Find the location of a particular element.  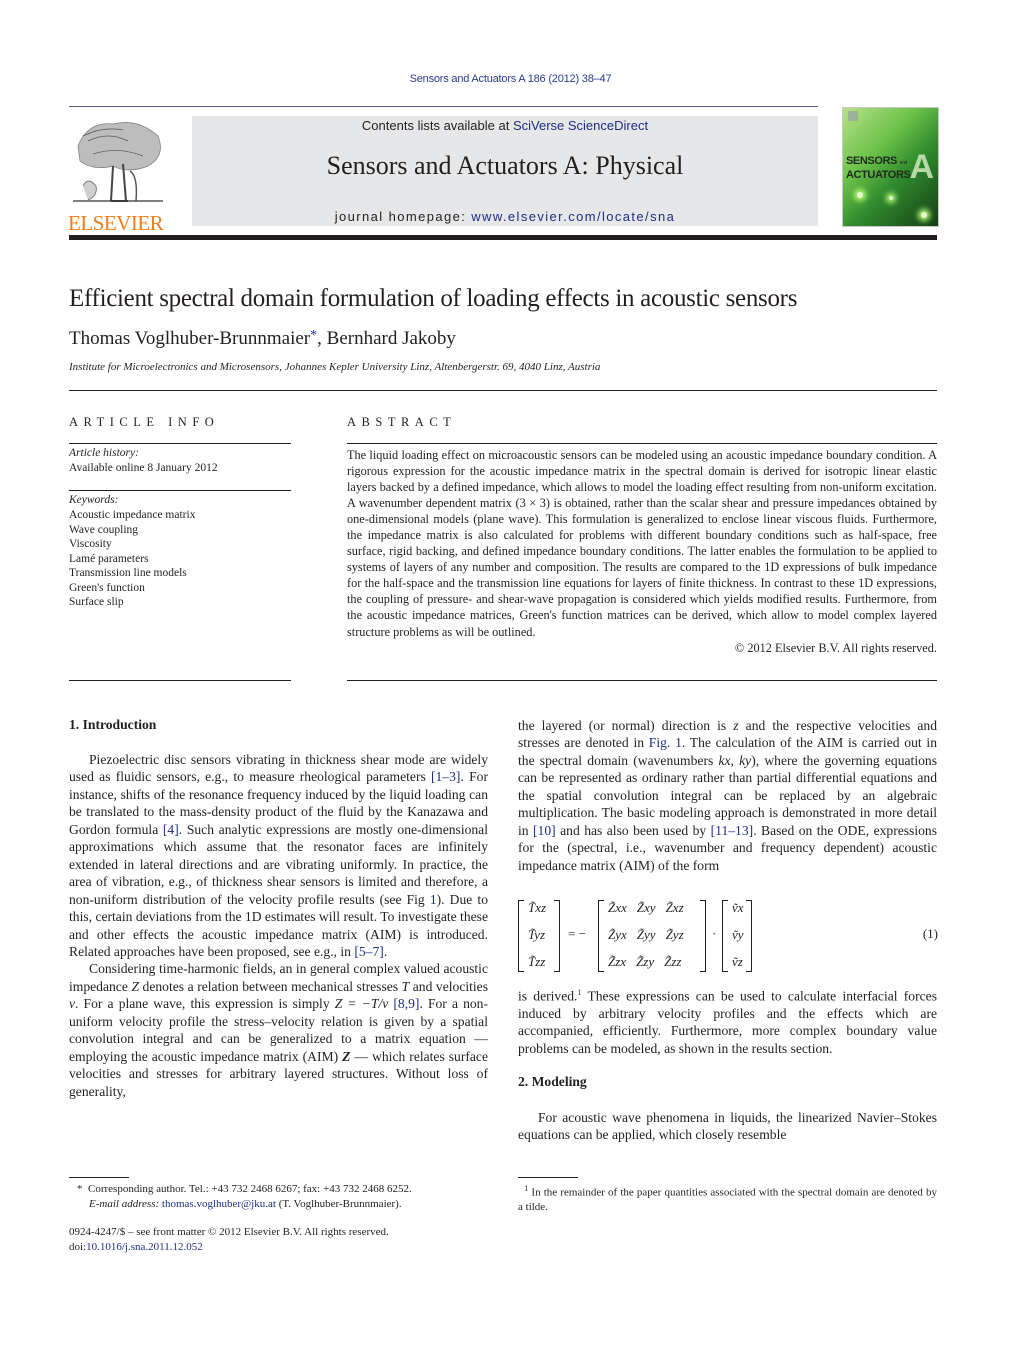

text: and has also been used by is located at coordinates (633, 830).